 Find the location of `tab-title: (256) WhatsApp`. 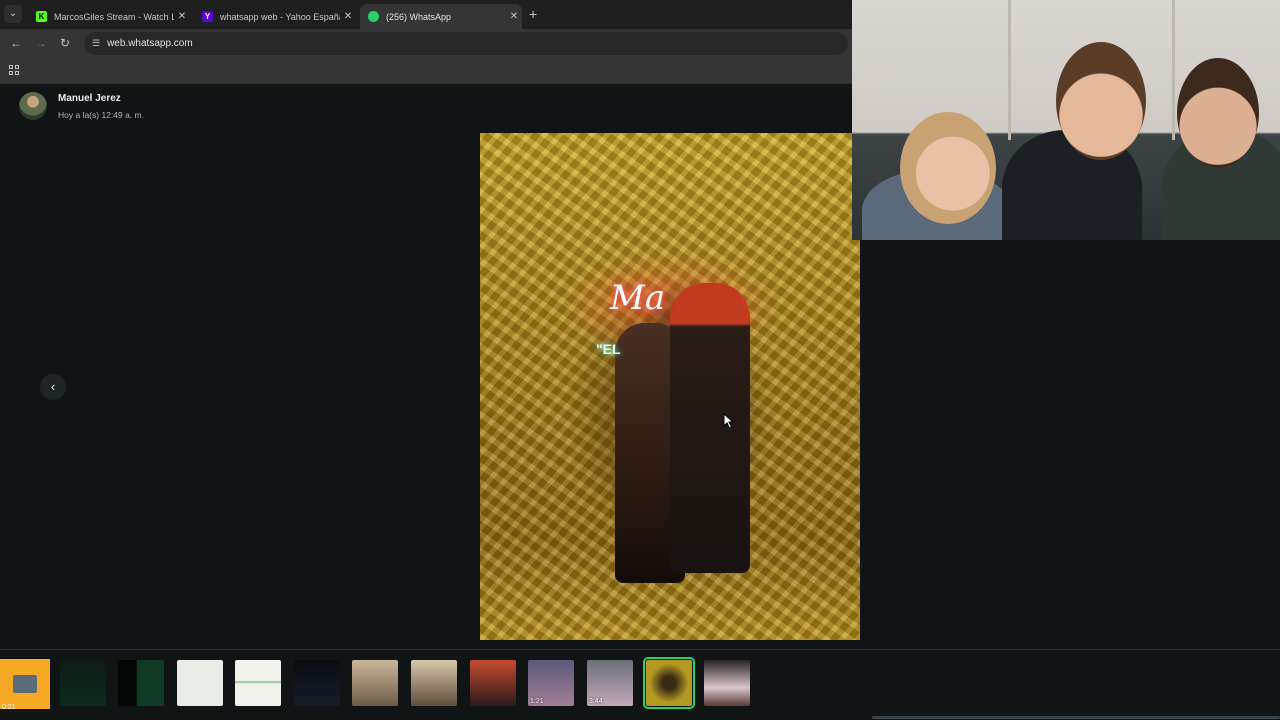

tab-title: (256) WhatsApp is located at coordinates (419, 16).